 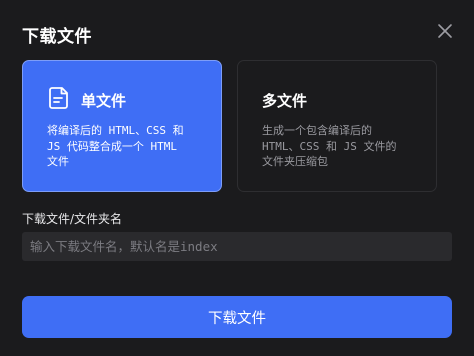 I want to click on option-single-description: 将编译后的 HTML、CSS 和 JS 代码整合成一个 HTML 文件, so click(x=115, y=146).